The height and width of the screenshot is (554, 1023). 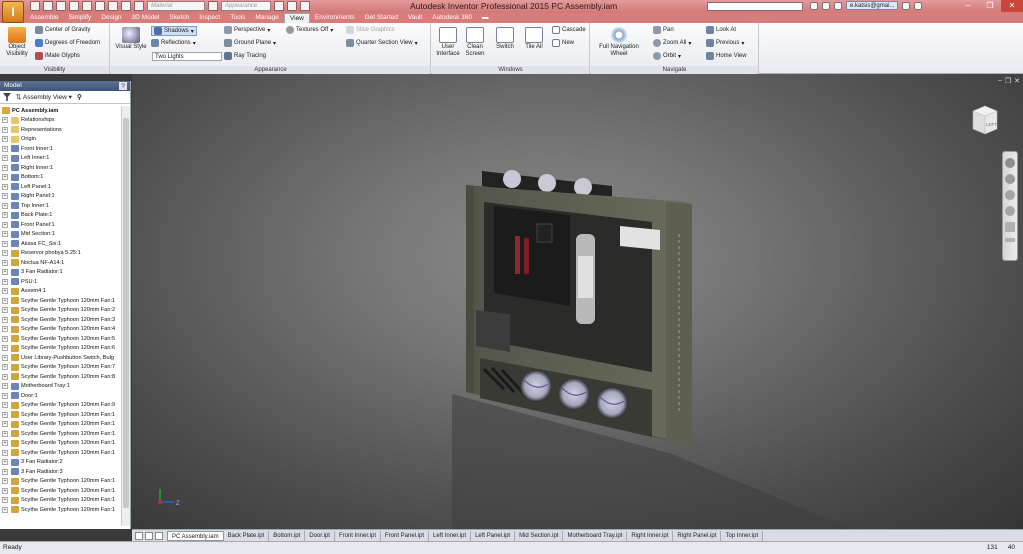 I want to click on steering-wheel-icon, so click(x=1010, y=163).